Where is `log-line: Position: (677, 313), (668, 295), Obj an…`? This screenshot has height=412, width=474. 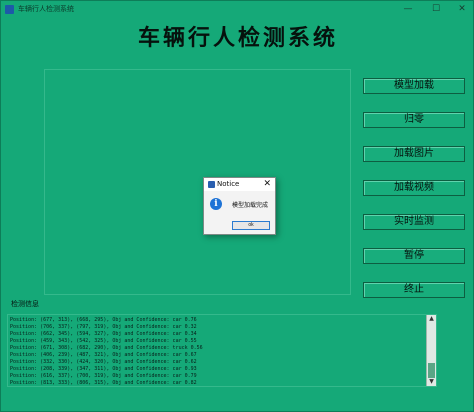 log-line: Position: (677, 313), (668, 295), Obj an… is located at coordinates (103, 320).